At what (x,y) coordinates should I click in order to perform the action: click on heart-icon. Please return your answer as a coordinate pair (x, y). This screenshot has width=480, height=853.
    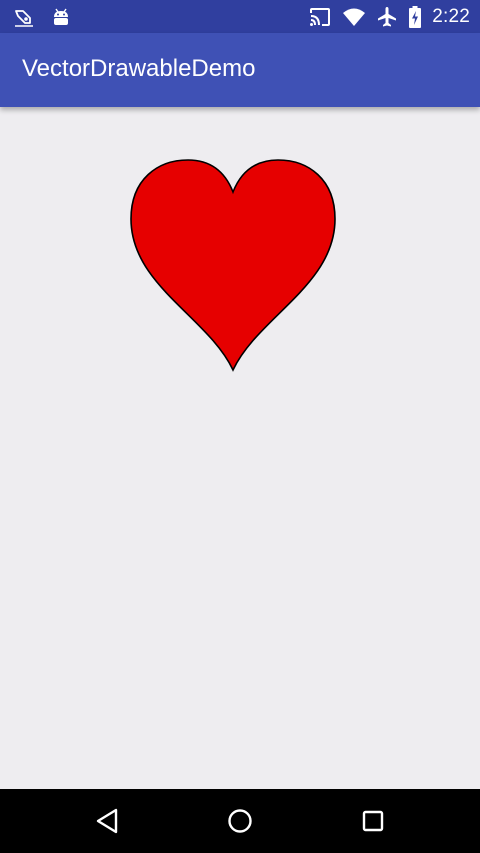
    Looking at the image, I should click on (233, 265).